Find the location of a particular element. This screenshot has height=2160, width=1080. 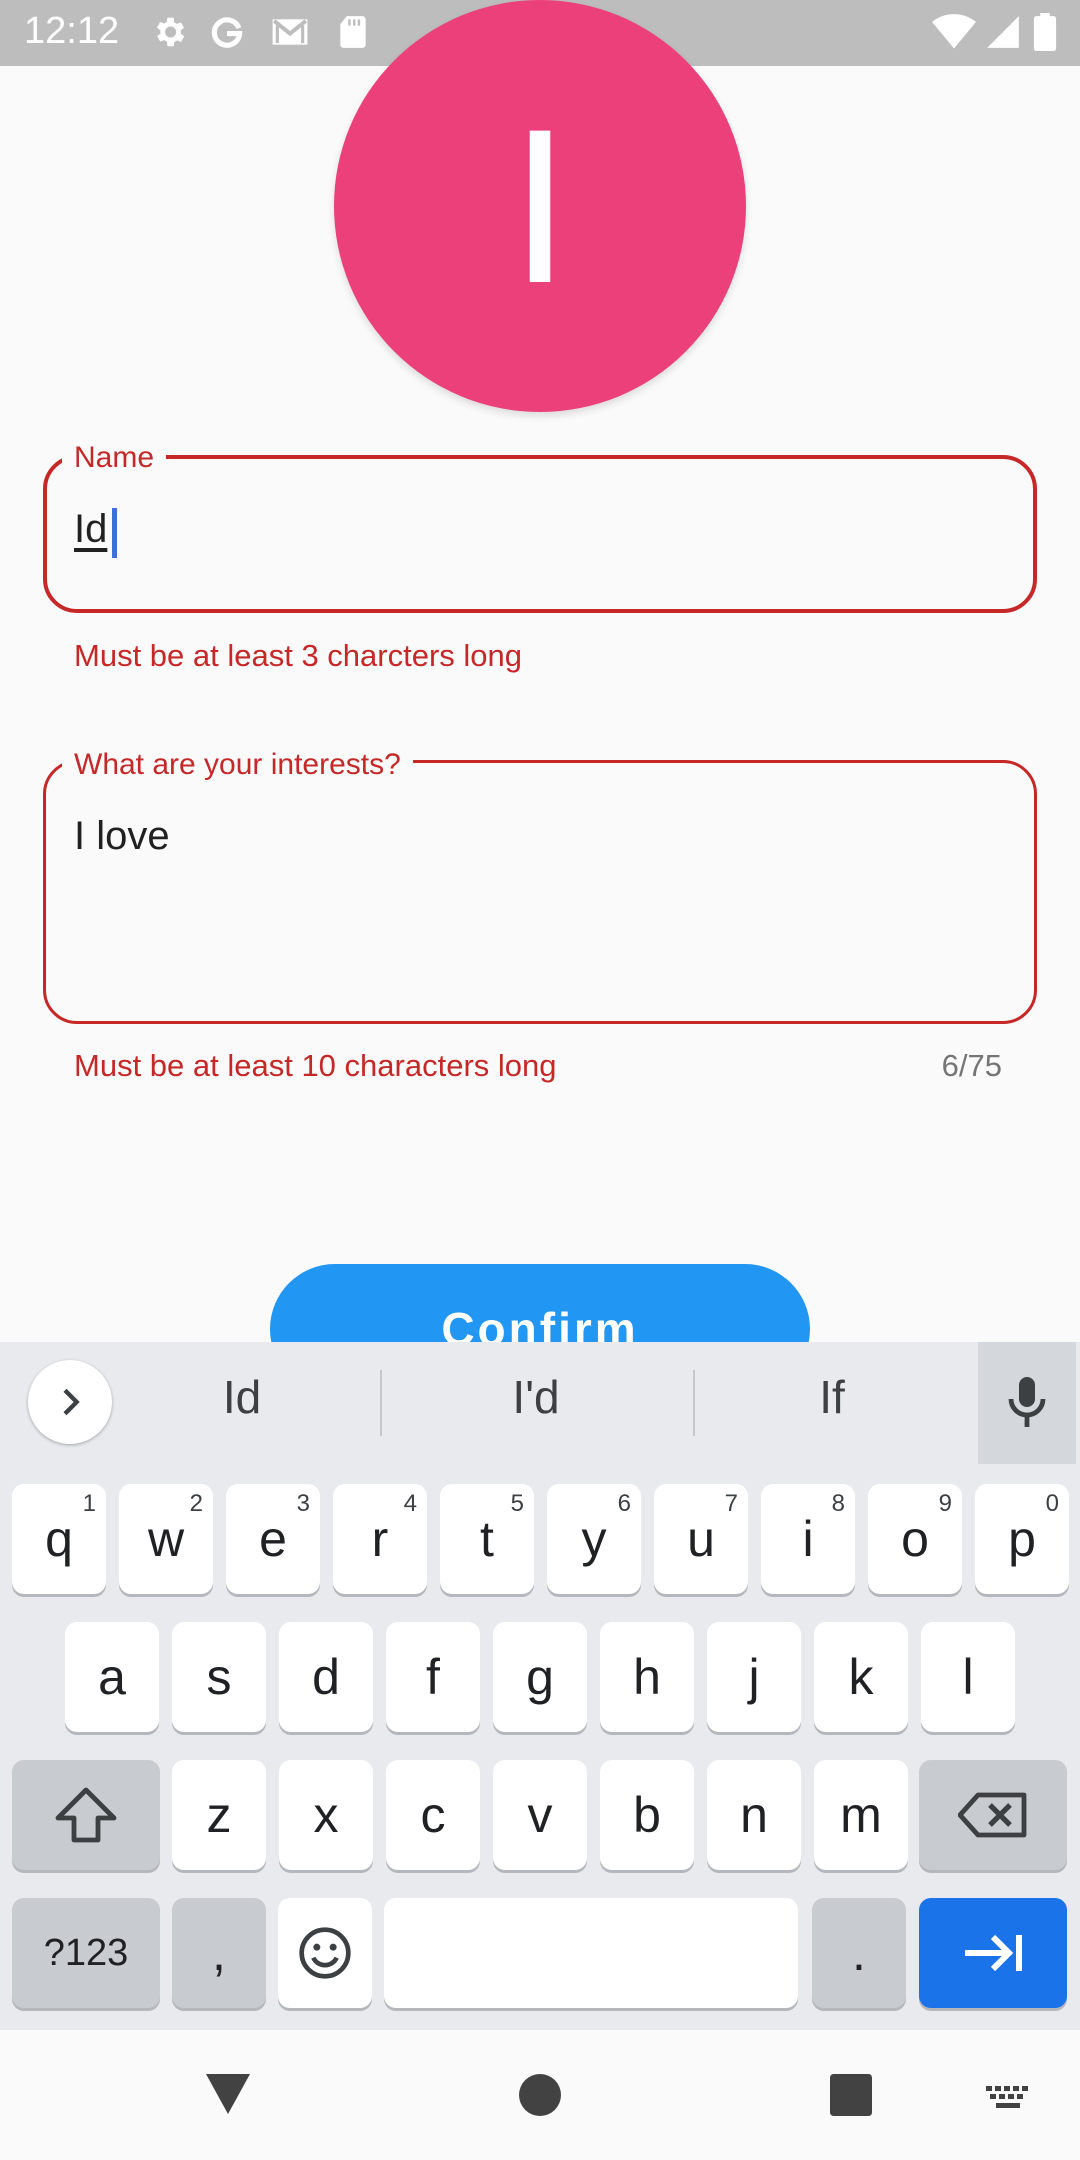

key-e-label: e is located at coordinates (273, 1539).